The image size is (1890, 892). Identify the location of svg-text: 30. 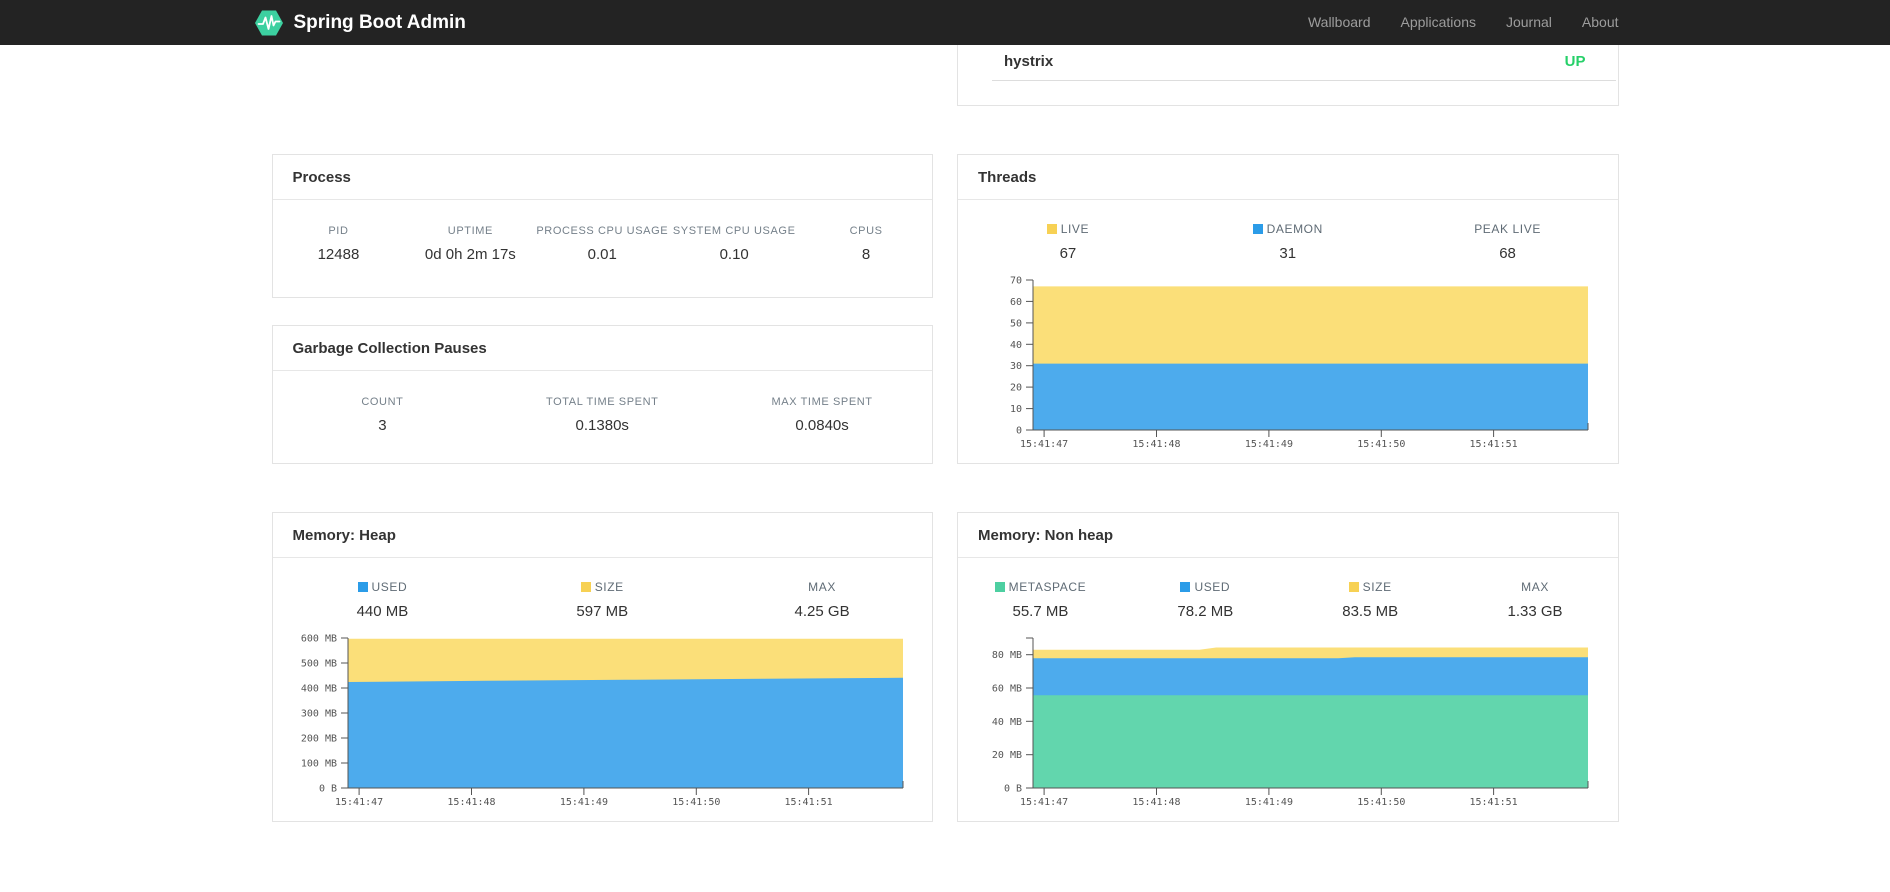
(1016, 366).